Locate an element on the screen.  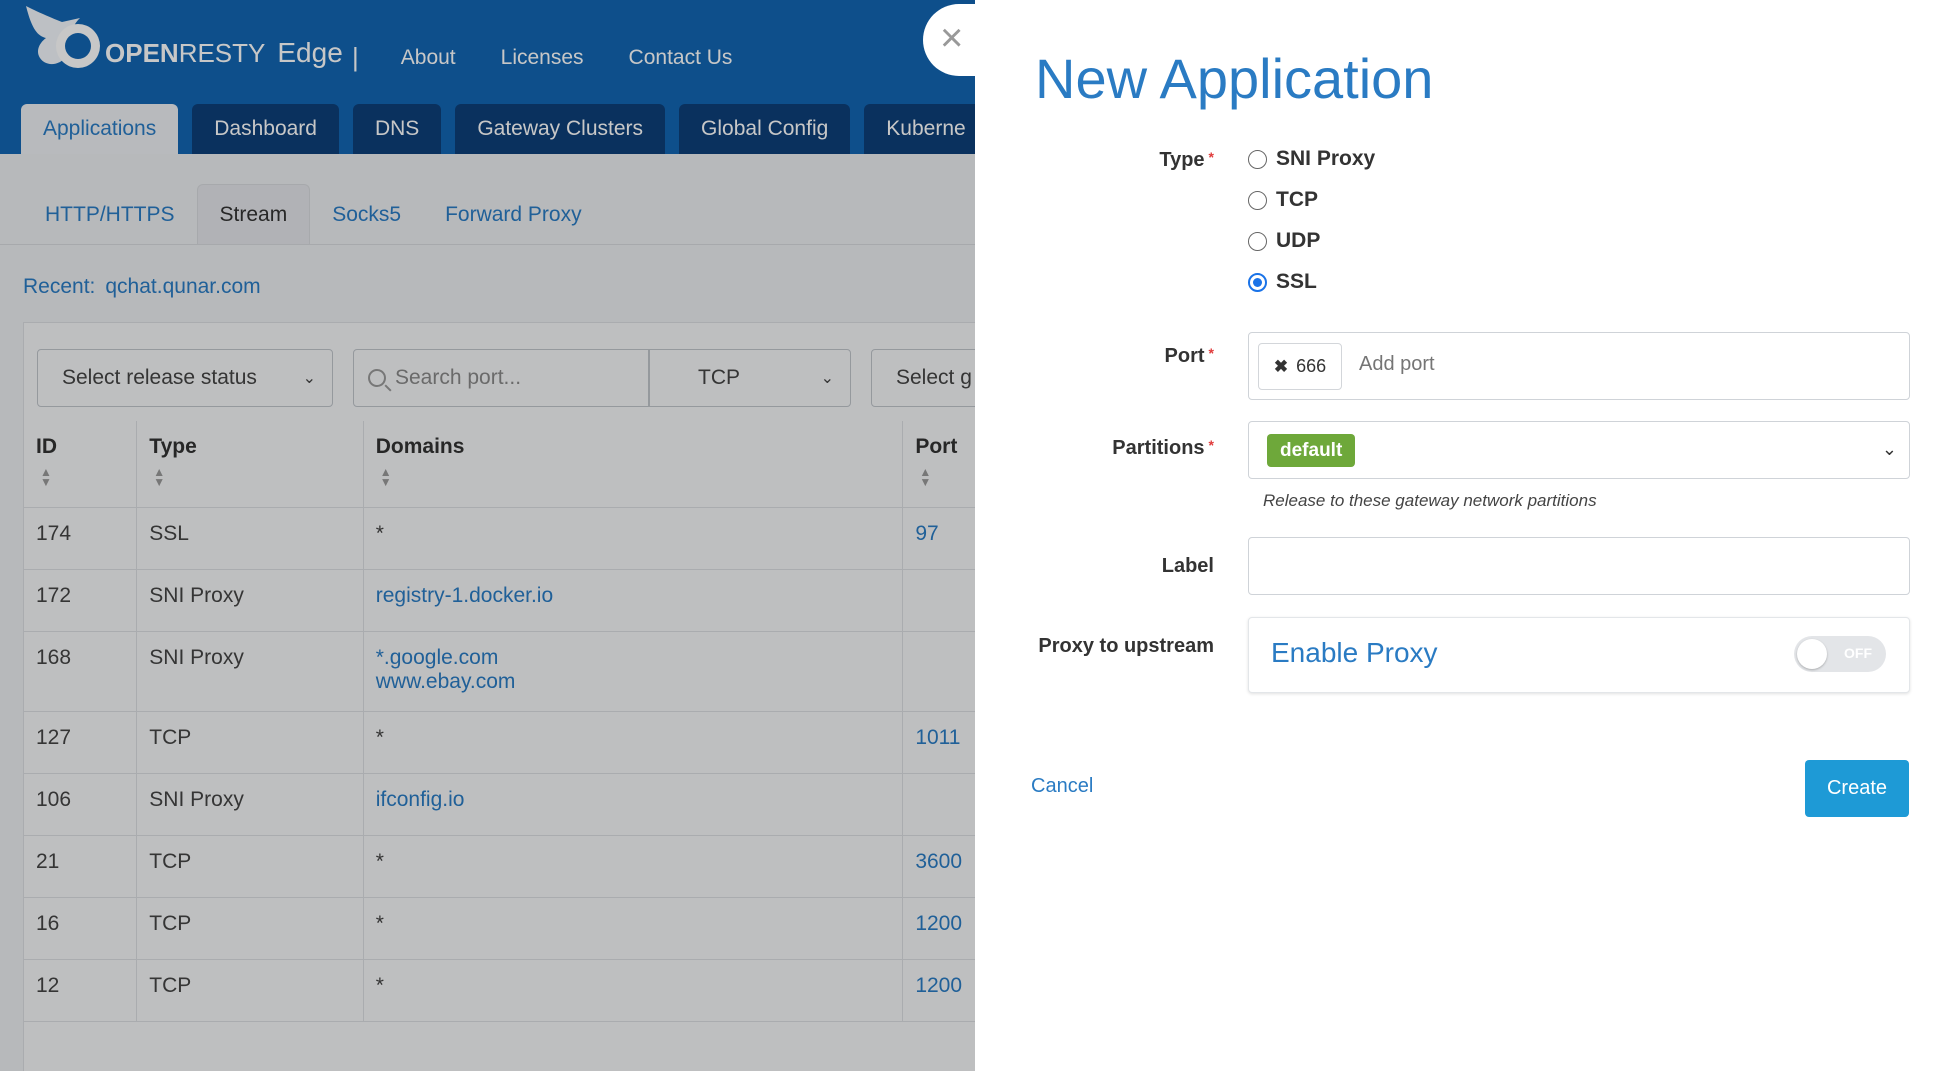
partitions-label: Partitions * is located at coordinates (1163, 448).